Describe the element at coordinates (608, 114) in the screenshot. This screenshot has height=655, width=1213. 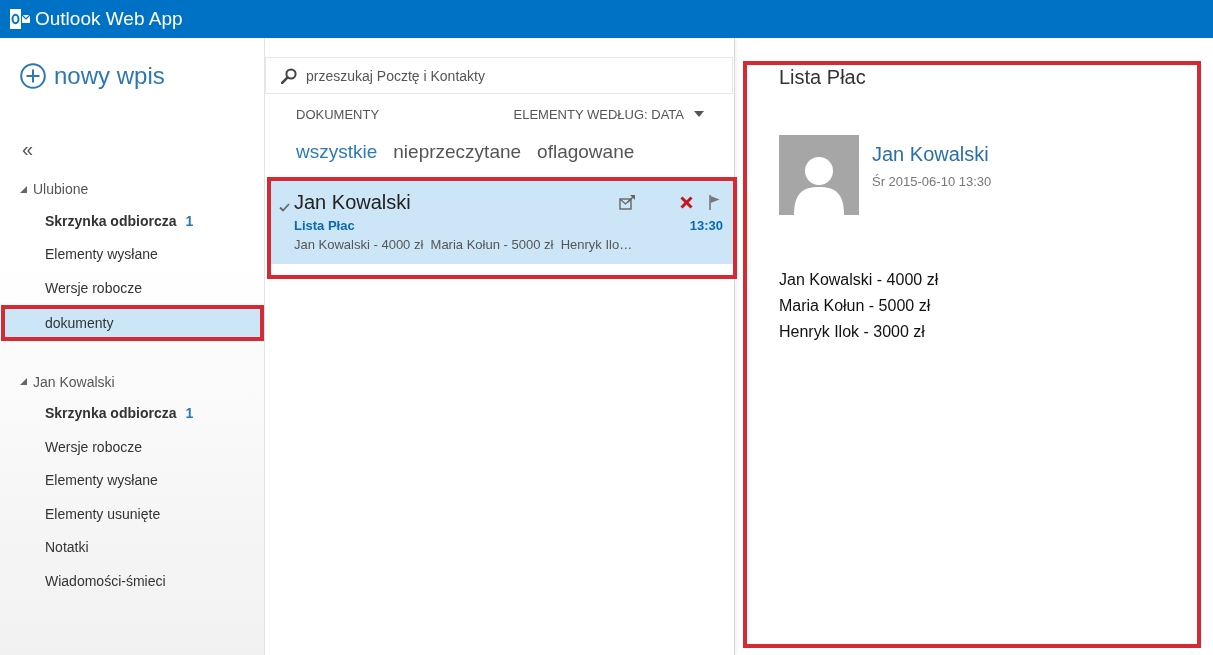
I see `sort-dropdown: ELEMENTY WEDŁUG: DATA` at that location.